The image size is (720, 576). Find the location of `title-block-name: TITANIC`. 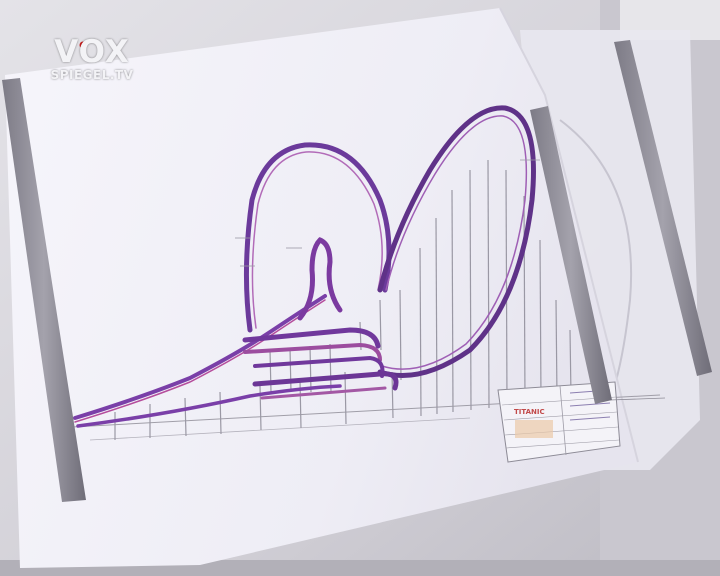

title-block-name: TITANIC is located at coordinates (529, 412).